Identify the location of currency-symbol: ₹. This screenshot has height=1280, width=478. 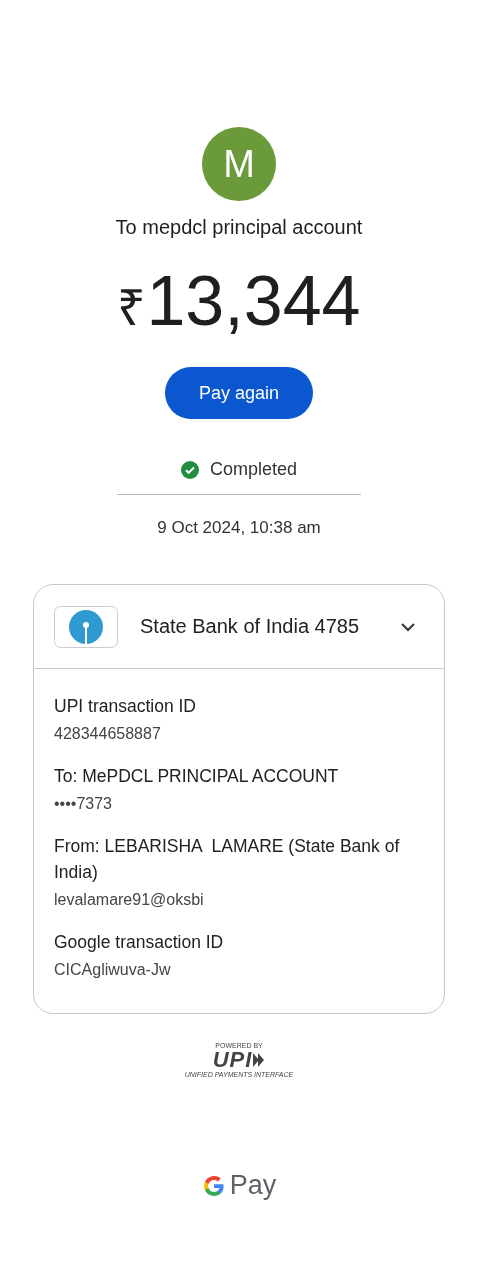
(132, 308).